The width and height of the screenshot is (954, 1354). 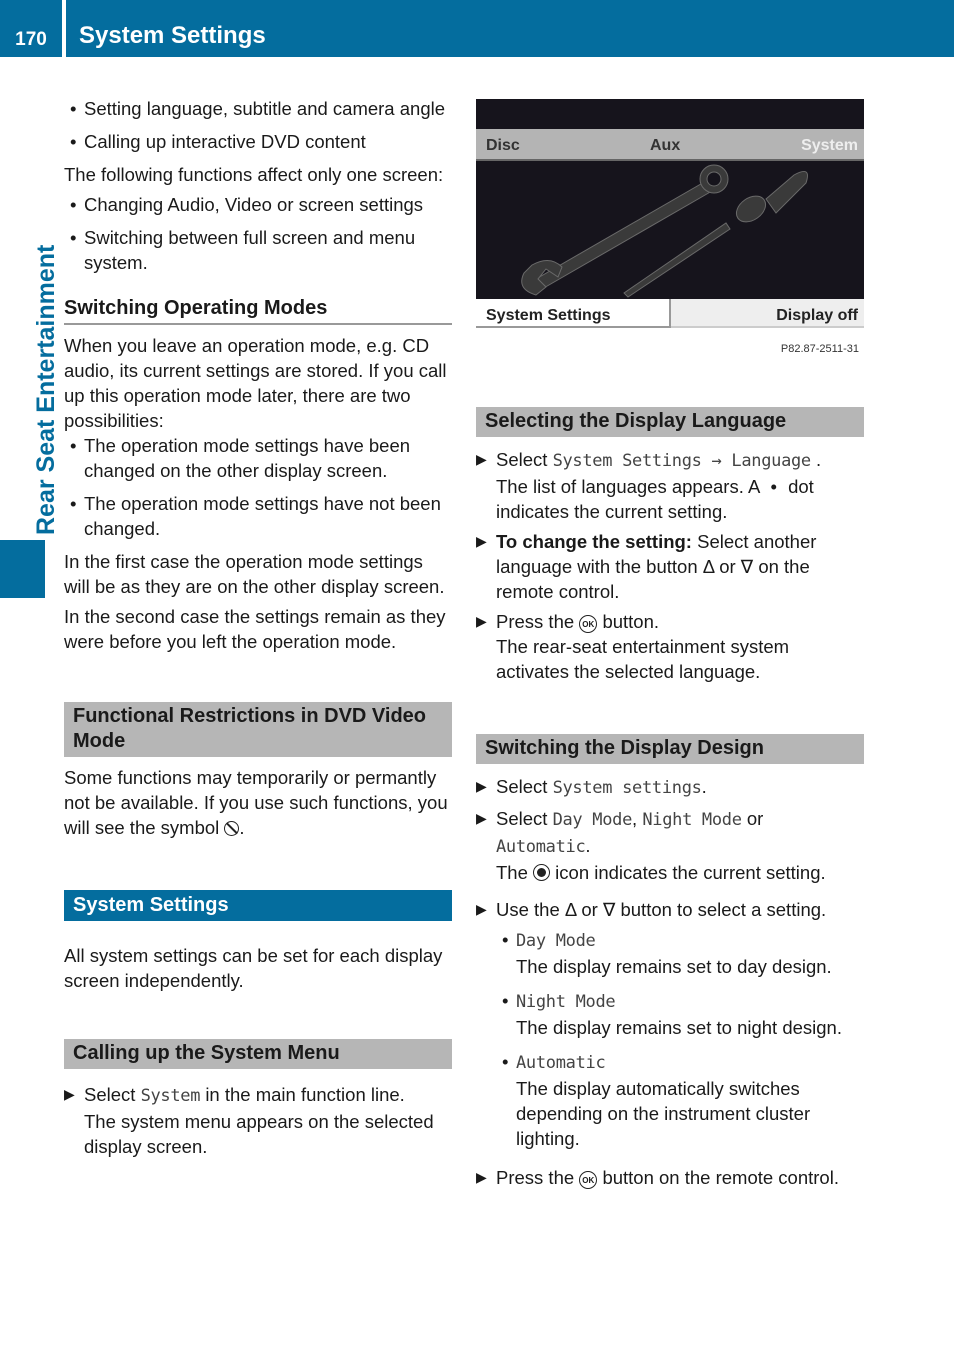 What do you see at coordinates (22, 569) in the screenshot?
I see `chapter-tab-marker` at bounding box center [22, 569].